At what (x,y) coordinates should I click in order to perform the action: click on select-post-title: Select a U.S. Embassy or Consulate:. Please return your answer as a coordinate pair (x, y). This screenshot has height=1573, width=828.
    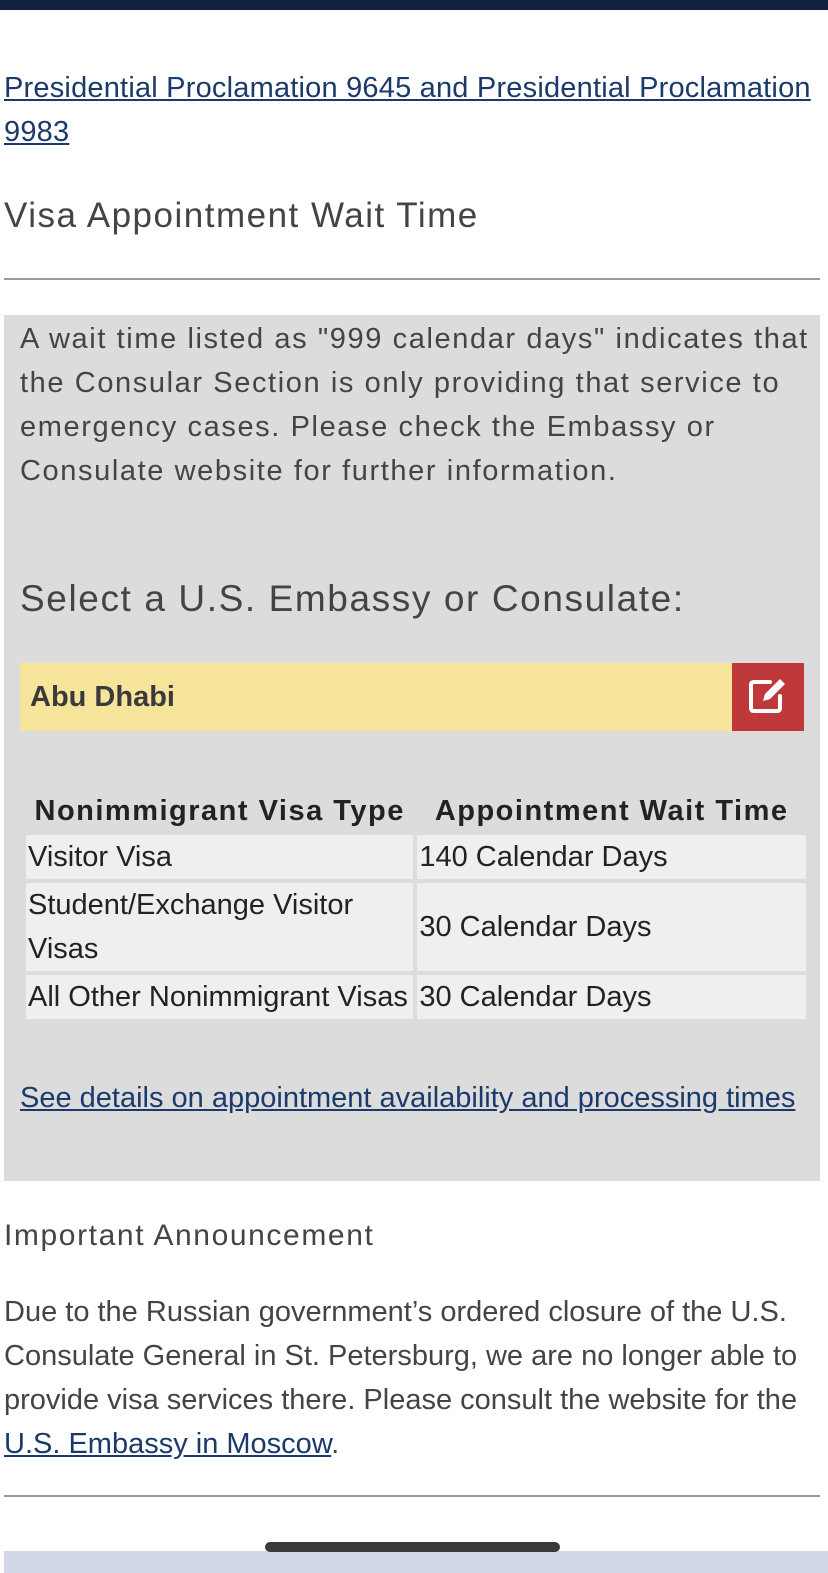
    Looking at the image, I should click on (352, 598).